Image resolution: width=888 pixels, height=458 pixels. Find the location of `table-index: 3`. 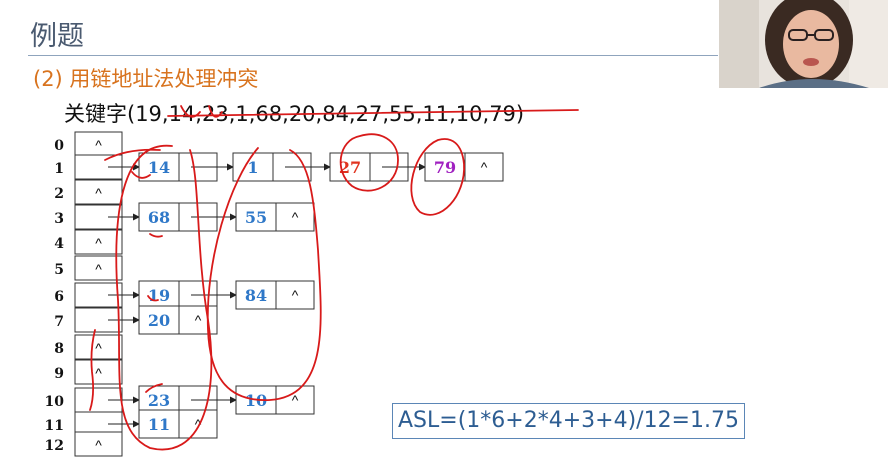

table-index: 3 is located at coordinates (59, 219).